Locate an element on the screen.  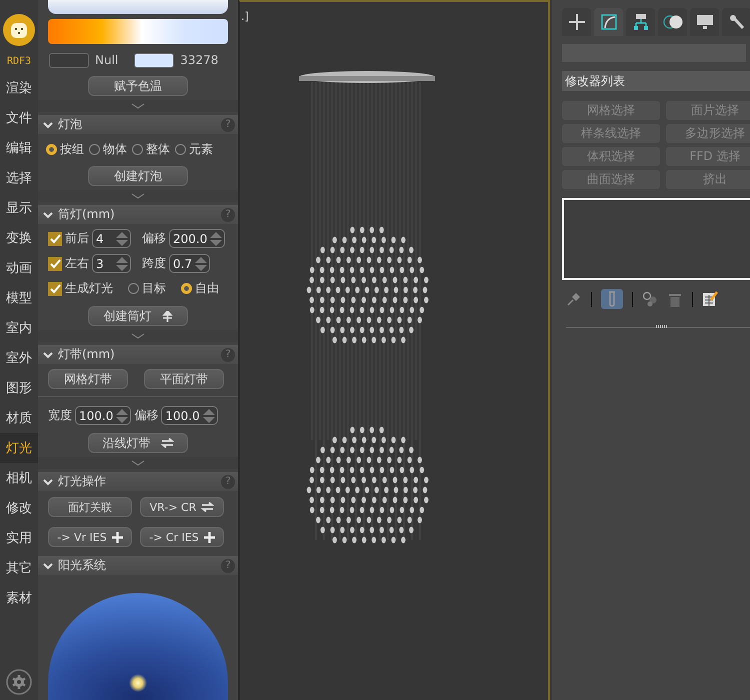
resize-grip-icon is located at coordinates (662, 326).